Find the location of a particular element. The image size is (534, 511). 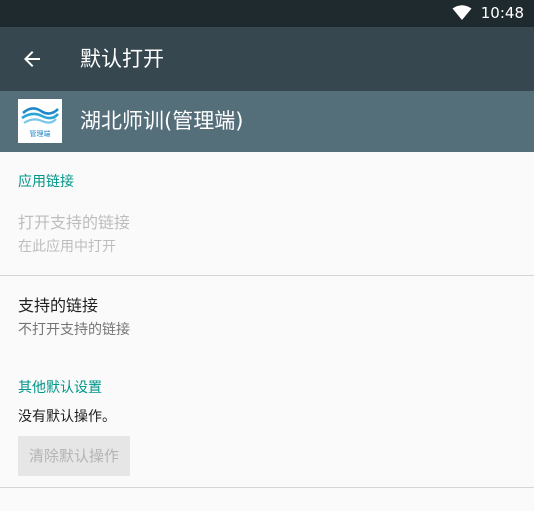

section-header-app-links: 应用链接 is located at coordinates (46, 182).